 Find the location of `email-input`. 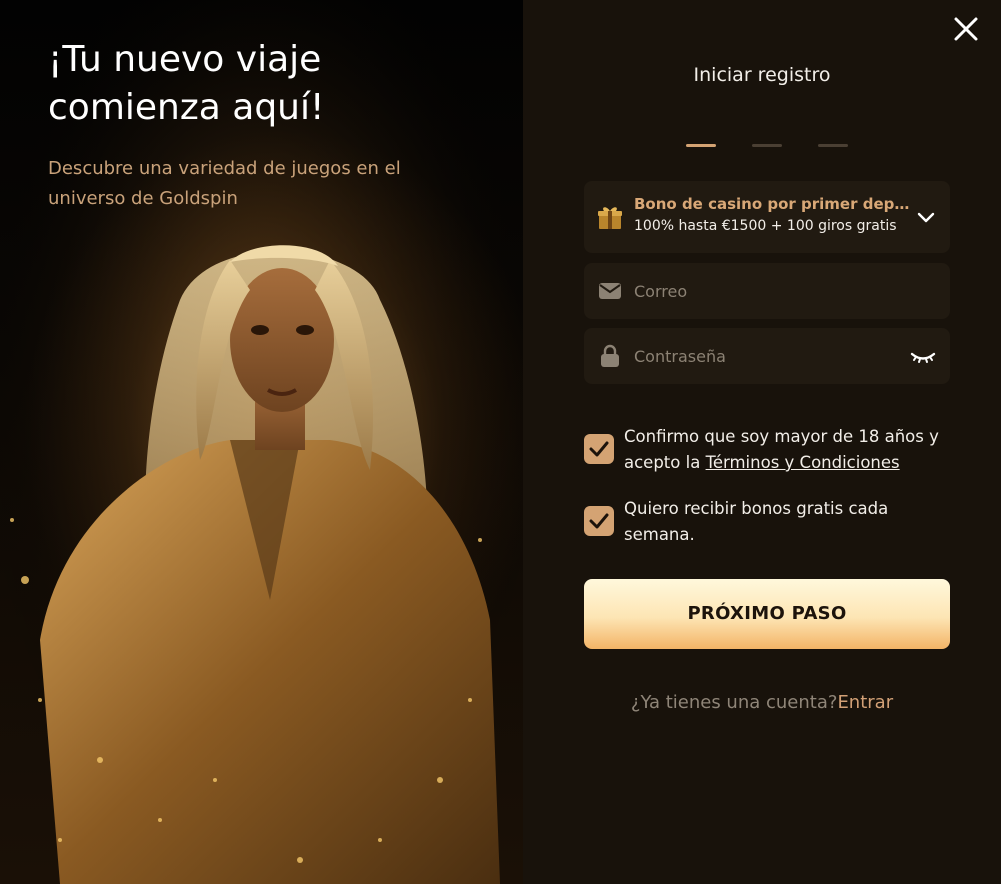

email-input is located at coordinates (764, 291).